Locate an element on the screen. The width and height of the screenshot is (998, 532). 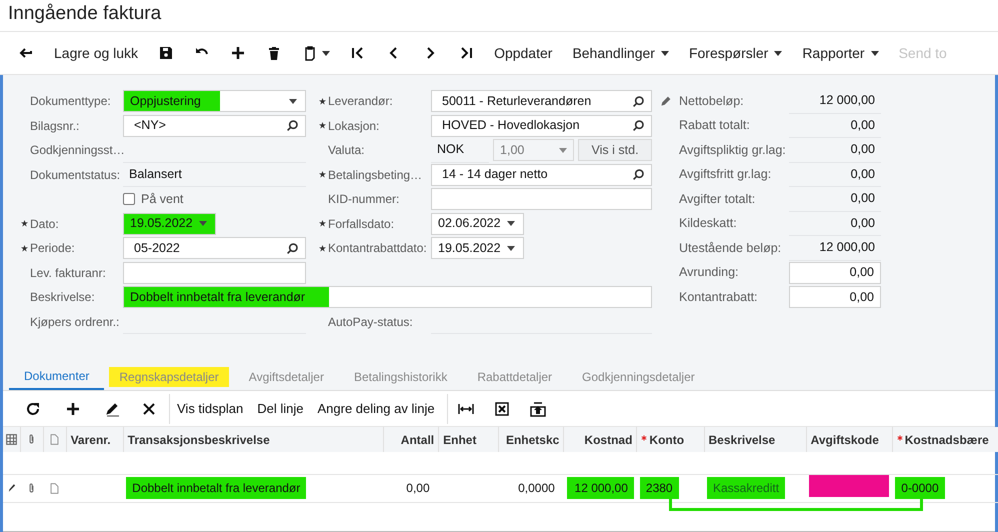
lookup-field: HOVED - Hovedlokasjon is located at coordinates (541, 125).